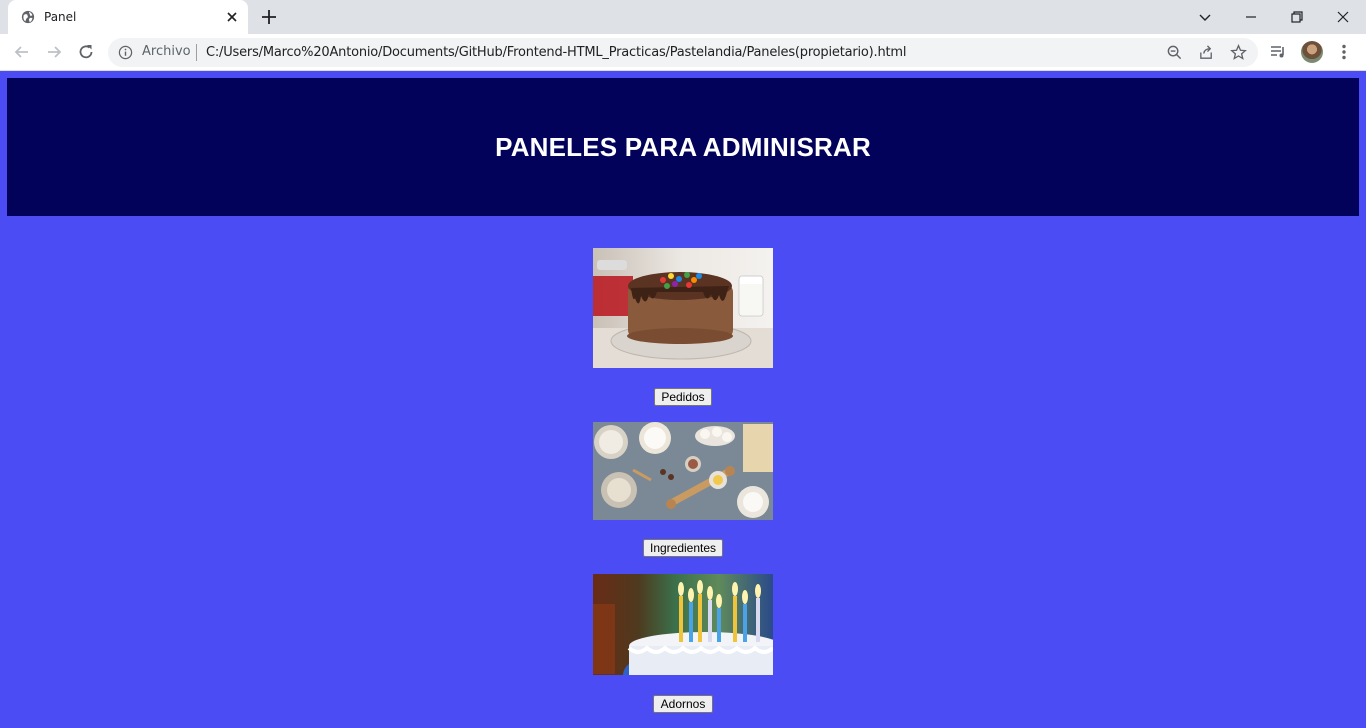  I want to click on page-title: PANELES PARA ADMINISRAR, so click(683, 146).